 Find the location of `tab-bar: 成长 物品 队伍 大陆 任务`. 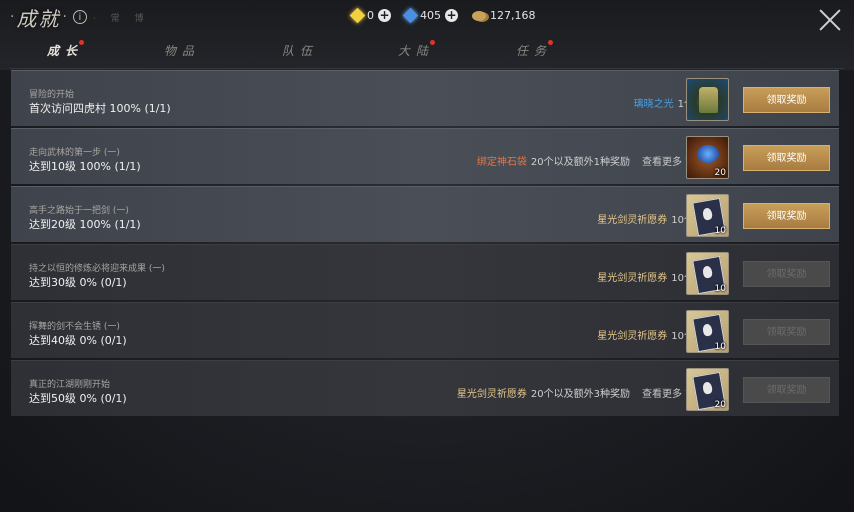

tab-bar: 成长 物品 队伍 大陆 任务 is located at coordinates (427, 52).